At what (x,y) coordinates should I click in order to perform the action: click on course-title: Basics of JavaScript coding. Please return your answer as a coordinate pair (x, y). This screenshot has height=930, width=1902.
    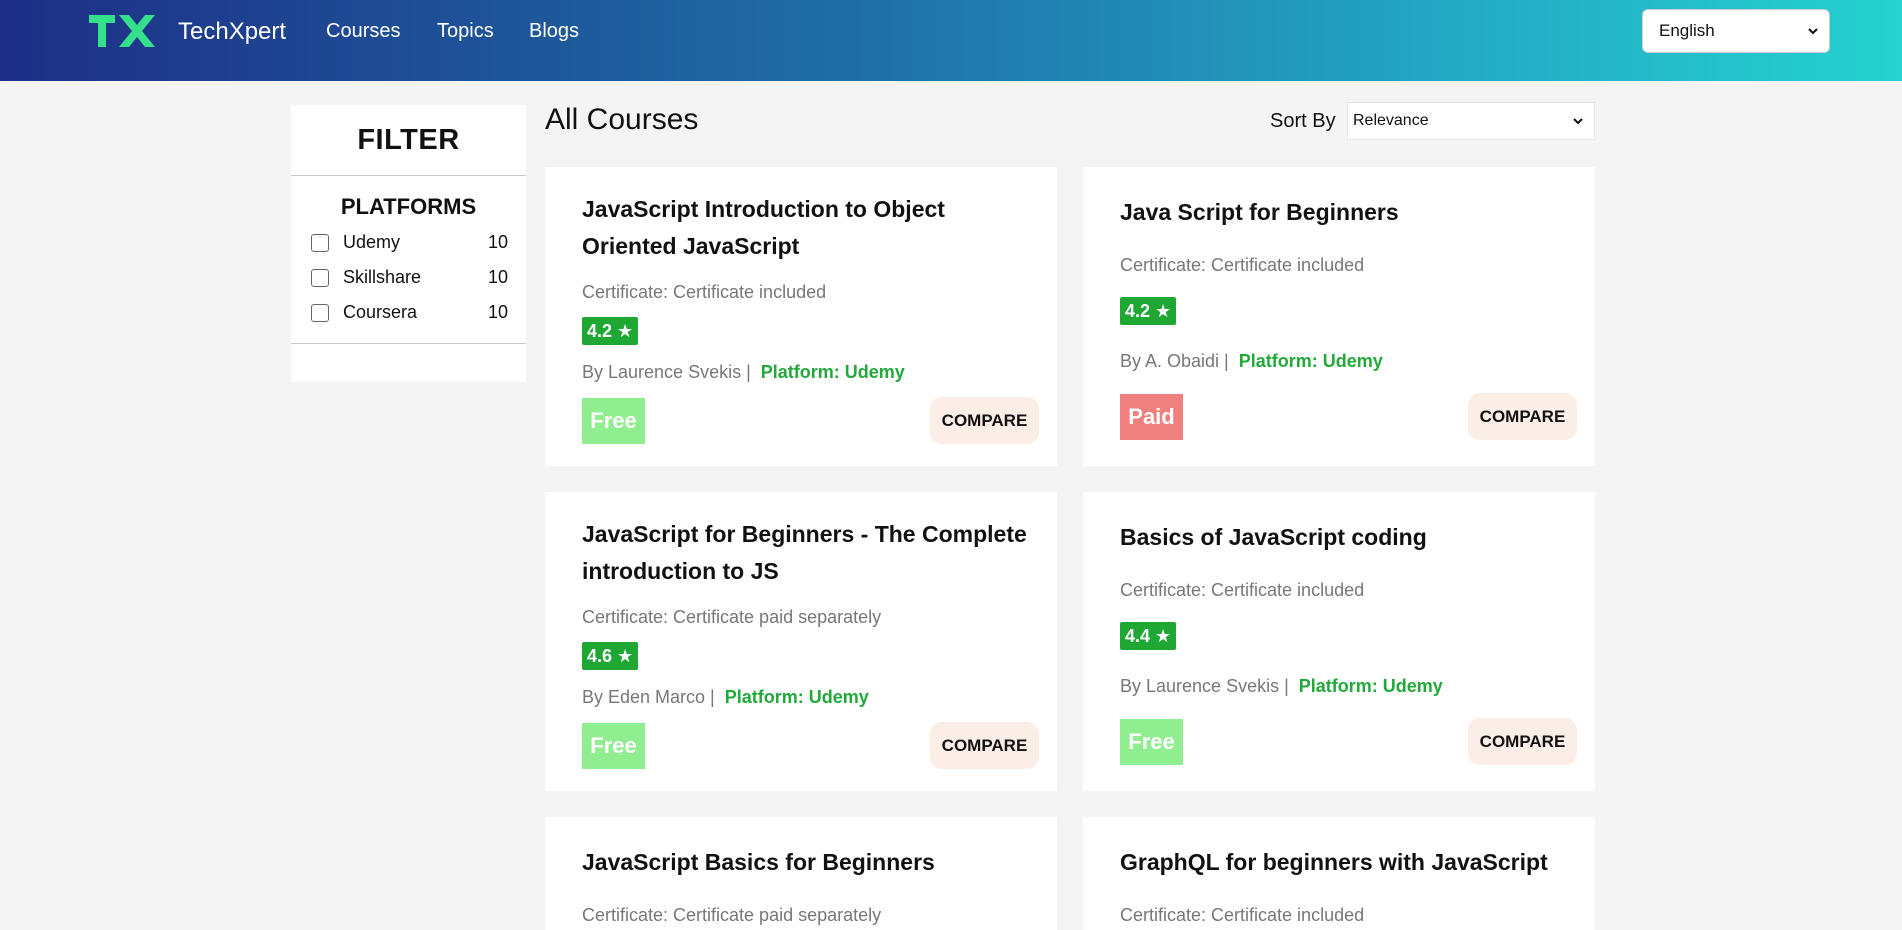
    Looking at the image, I should click on (1345, 537).